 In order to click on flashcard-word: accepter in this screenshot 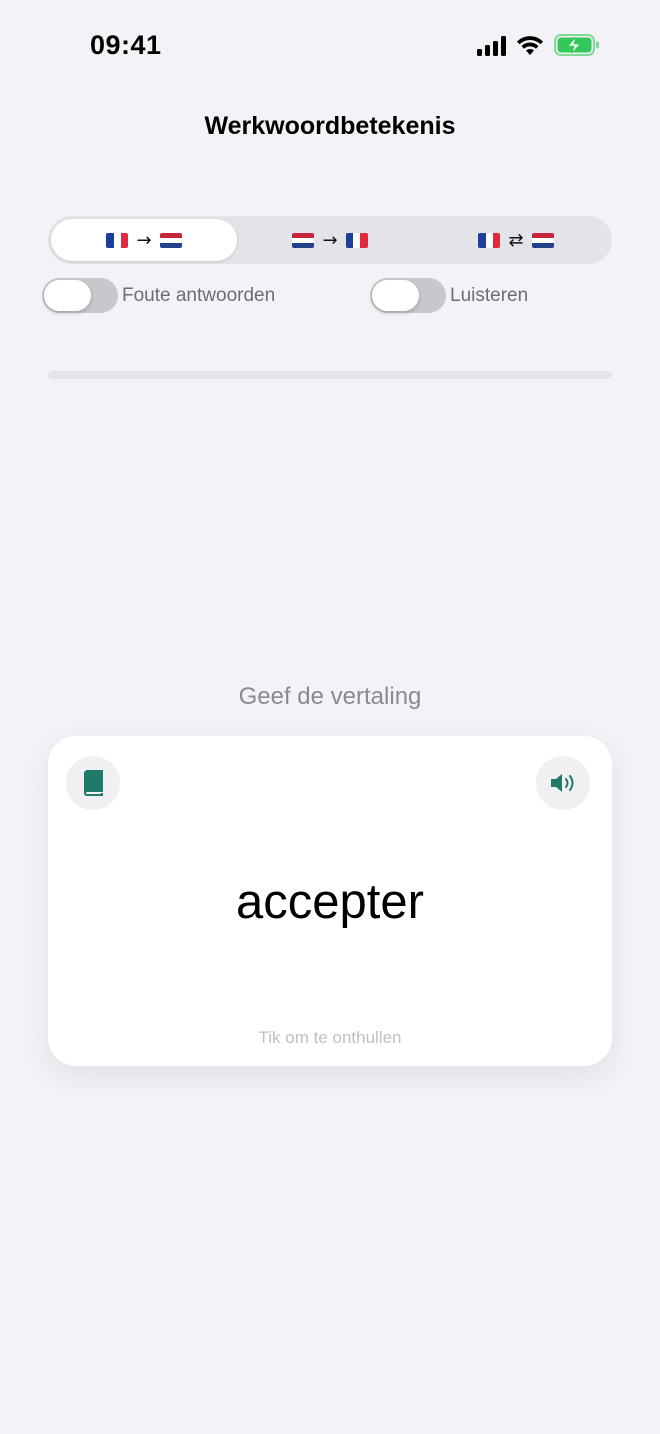, I will do `click(330, 902)`.